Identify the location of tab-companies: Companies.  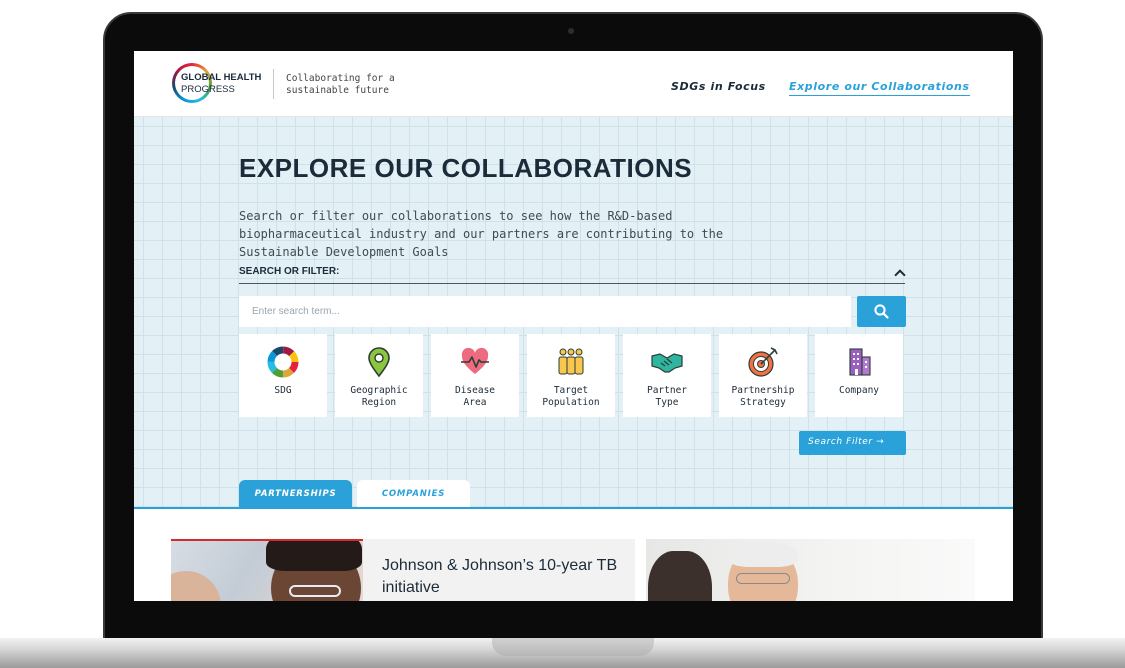
(413, 494).